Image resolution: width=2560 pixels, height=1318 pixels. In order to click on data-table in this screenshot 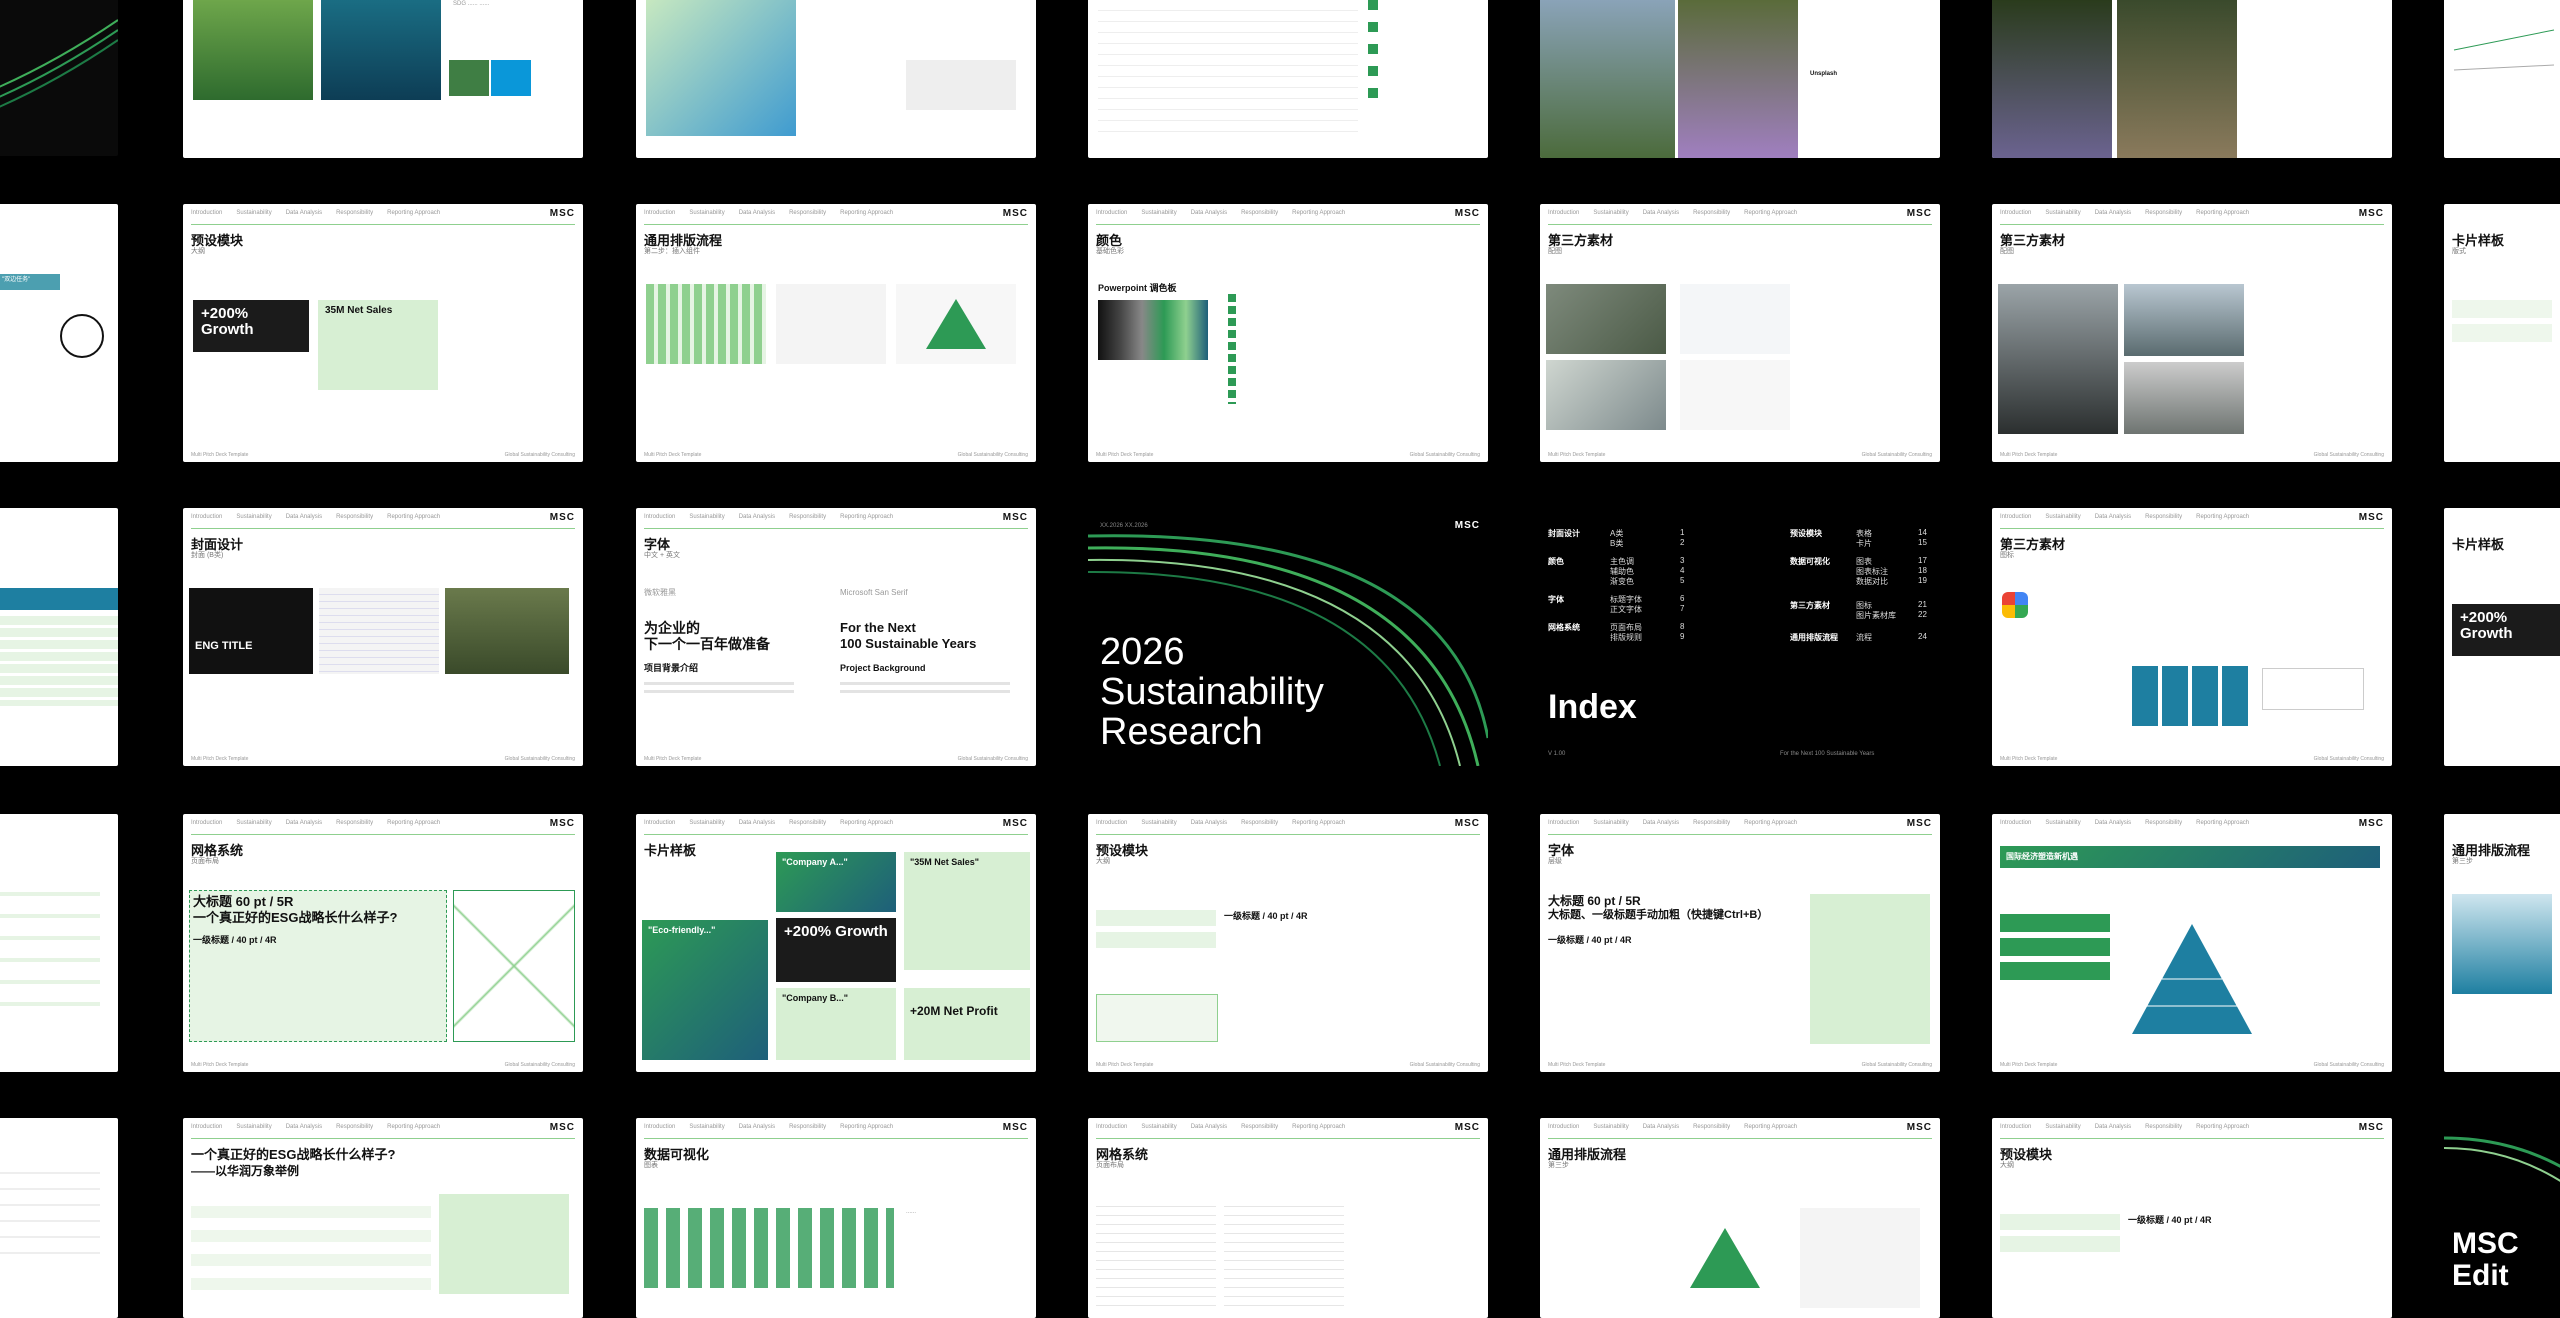, I will do `click(311, 1244)`.